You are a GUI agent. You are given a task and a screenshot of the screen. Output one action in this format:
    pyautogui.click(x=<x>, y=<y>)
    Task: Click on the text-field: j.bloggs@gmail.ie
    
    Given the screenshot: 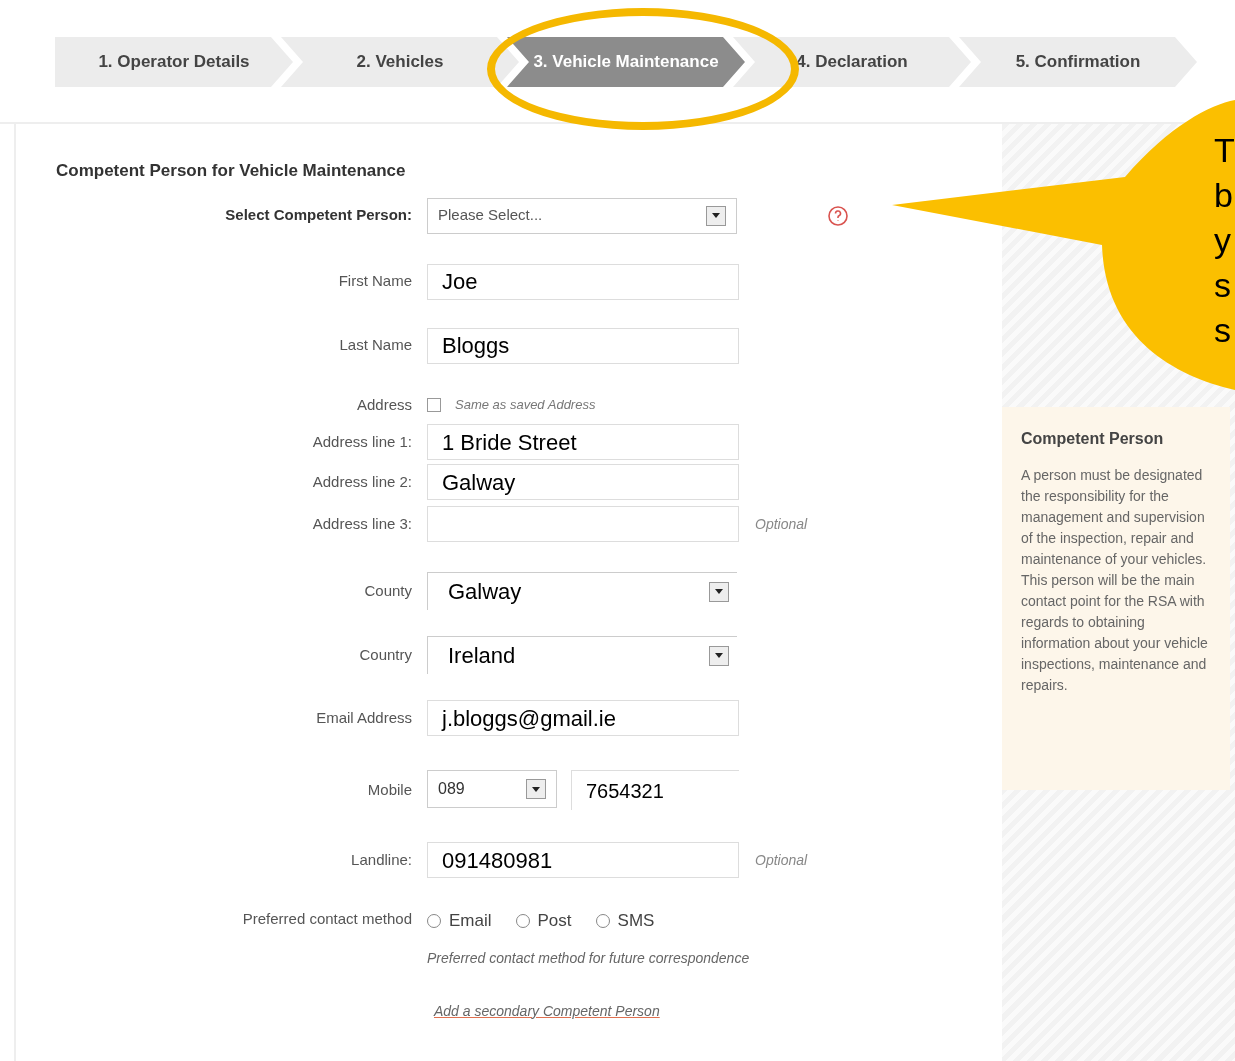 What is the action you would take?
    pyautogui.click(x=583, y=718)
    